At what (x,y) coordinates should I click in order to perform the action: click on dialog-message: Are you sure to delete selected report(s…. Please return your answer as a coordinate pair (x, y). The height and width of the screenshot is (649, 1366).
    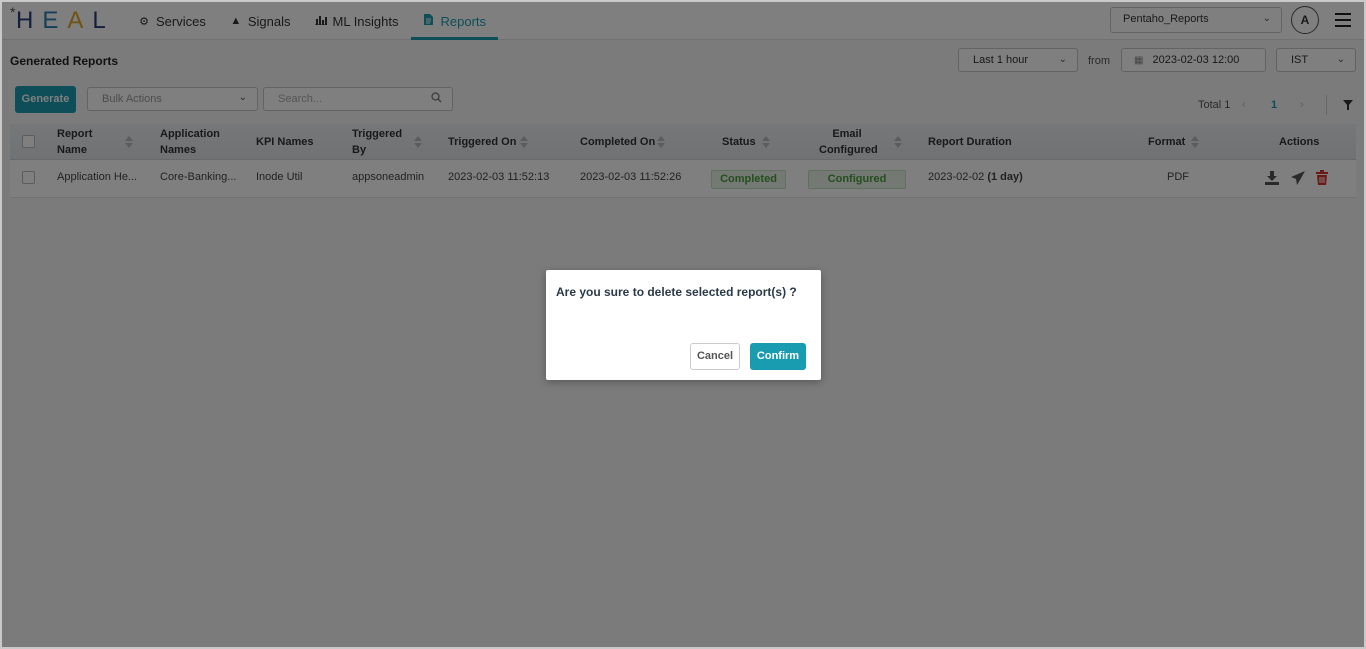
    Looking at the image, I should click on (676, 292).